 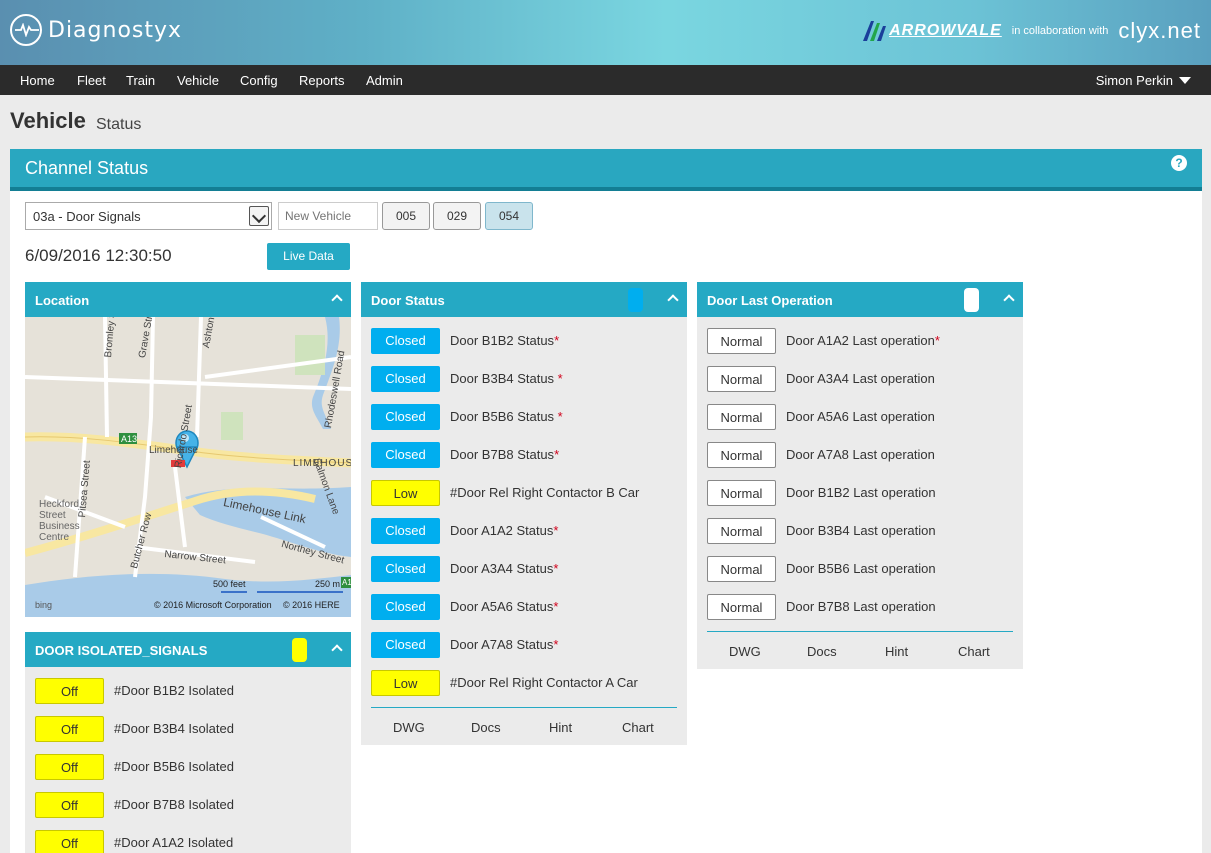 I want to click on signal-name: #Door B1B2 Isolated, so click(x=174, y=690).